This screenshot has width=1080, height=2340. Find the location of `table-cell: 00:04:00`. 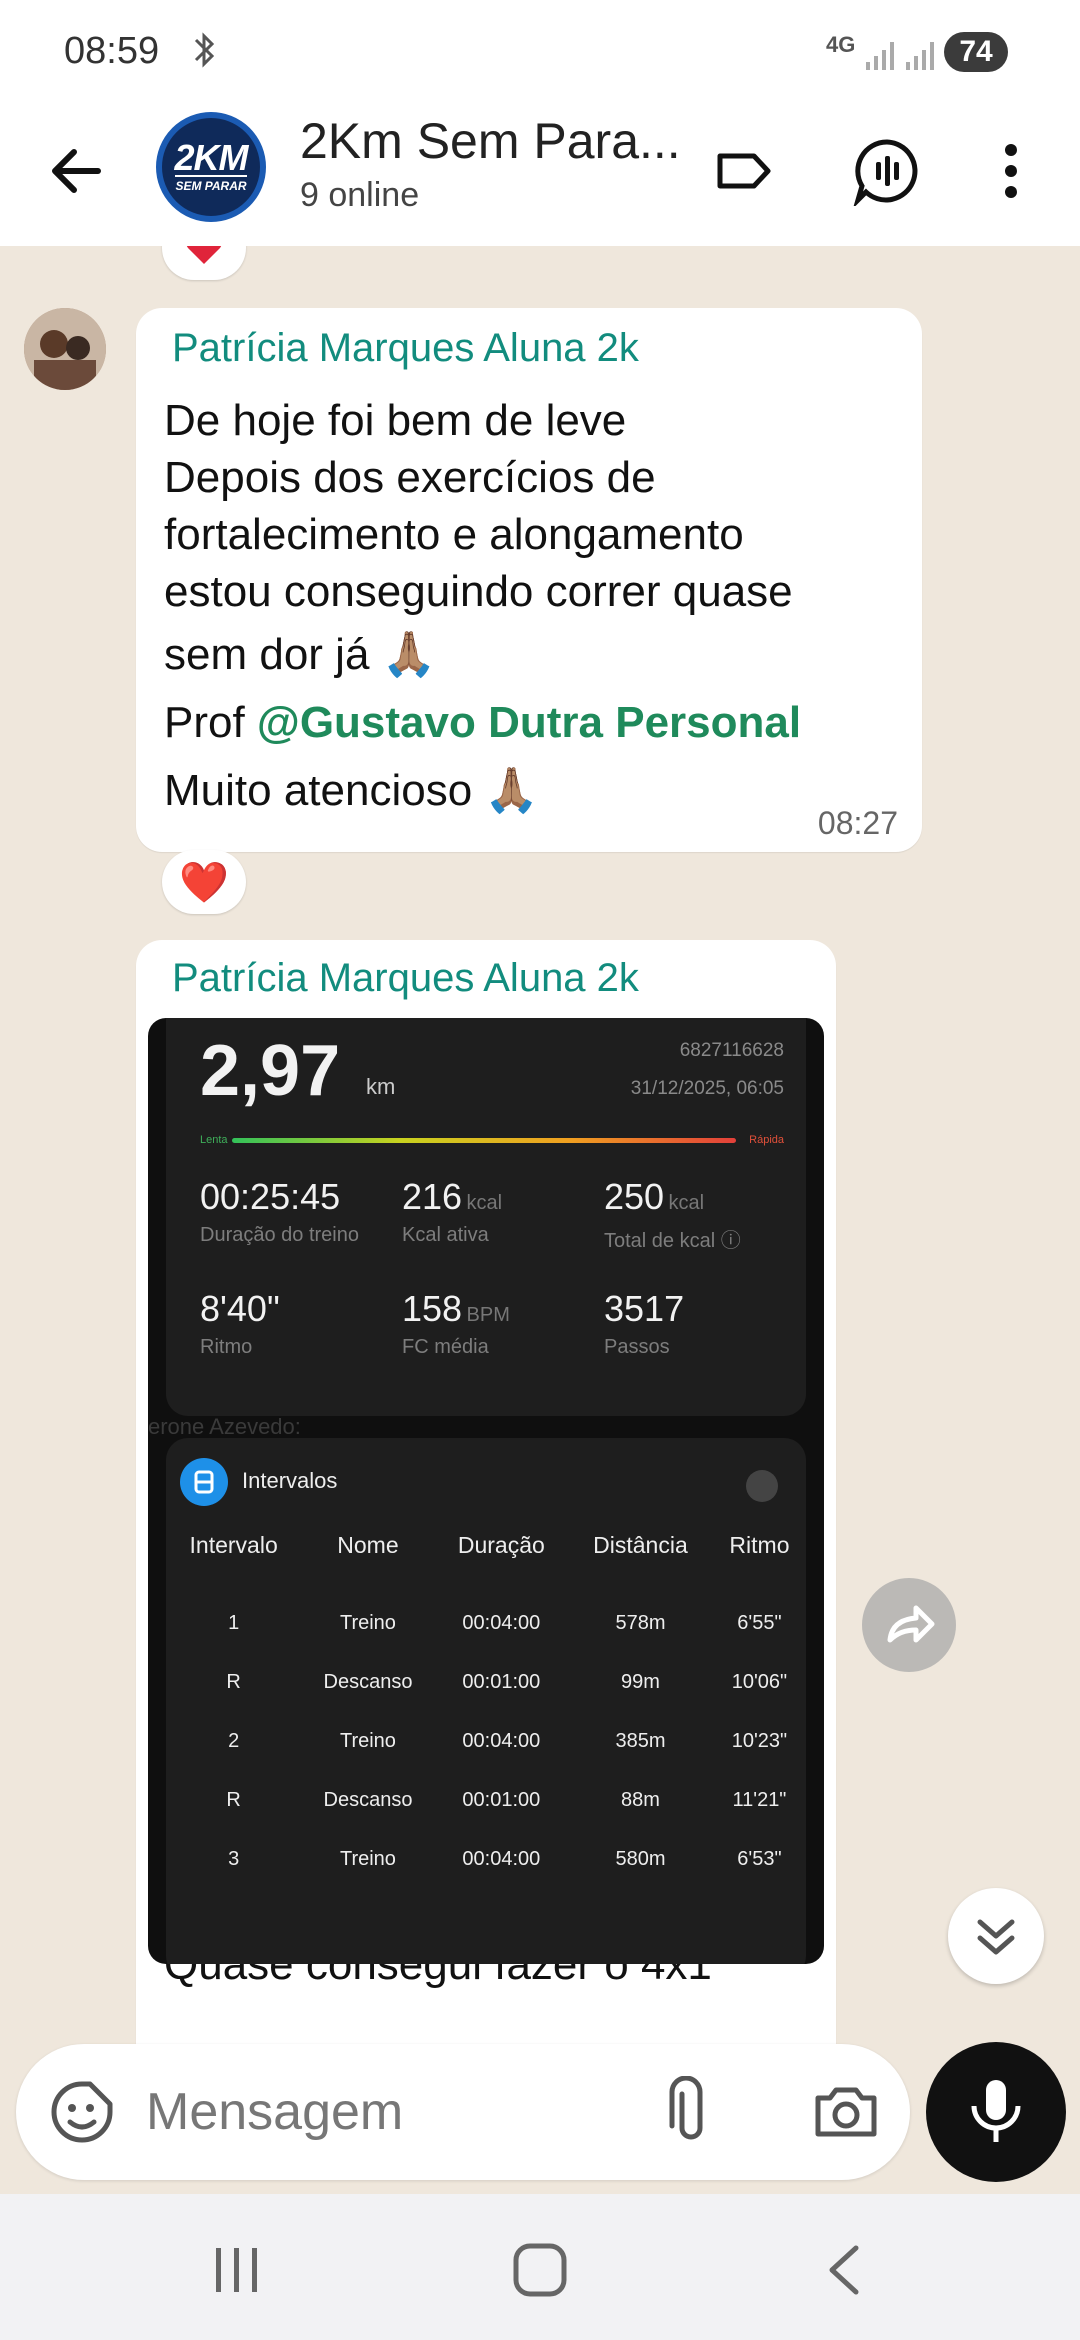

table-cell: 00:04:00 is located at coordinates (501, 1623).